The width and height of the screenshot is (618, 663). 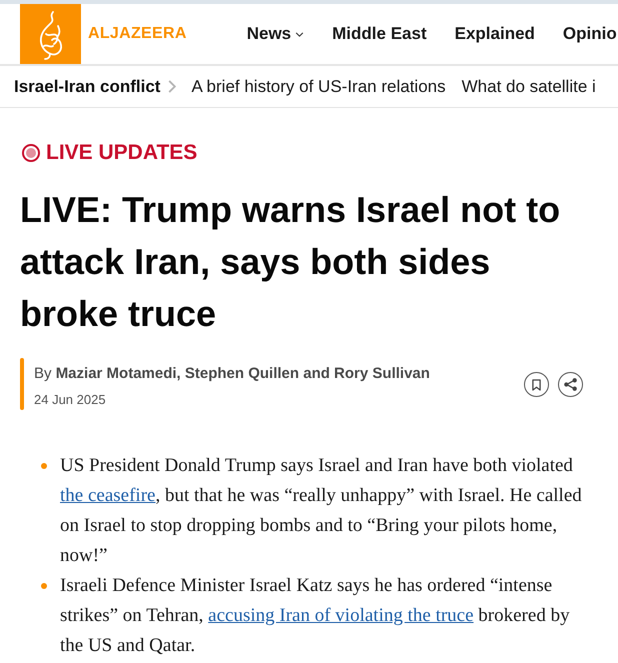 I want to click on bookmark-icon, so click(x=536, y=384).